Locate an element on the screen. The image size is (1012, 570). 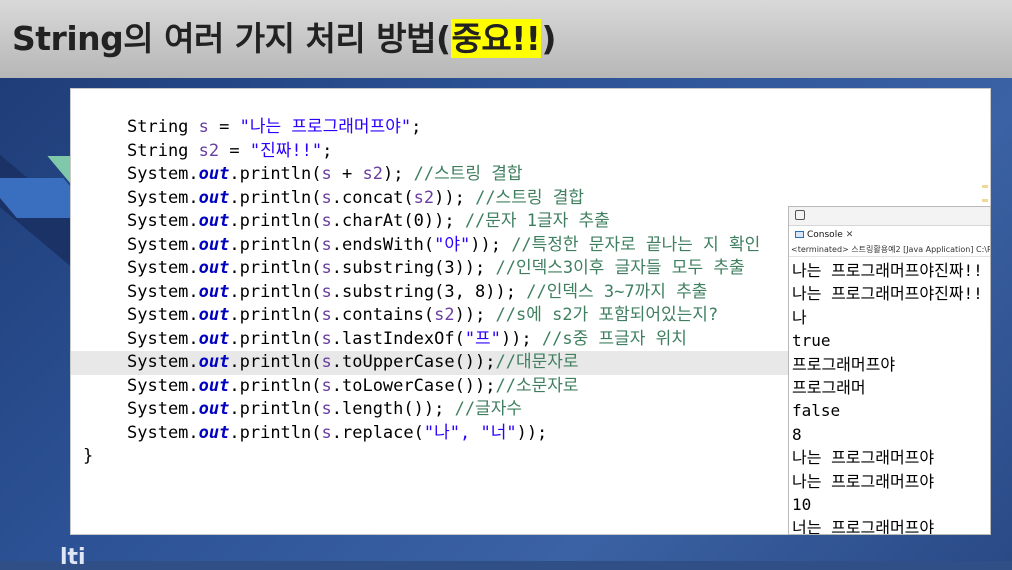
console-toolbar is located at coordinates (889, 216).